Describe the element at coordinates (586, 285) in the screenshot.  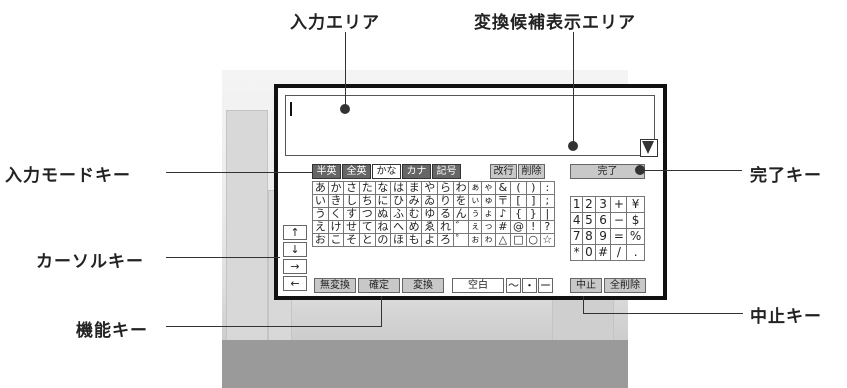
I see `cancel-key: 中止` at that location.